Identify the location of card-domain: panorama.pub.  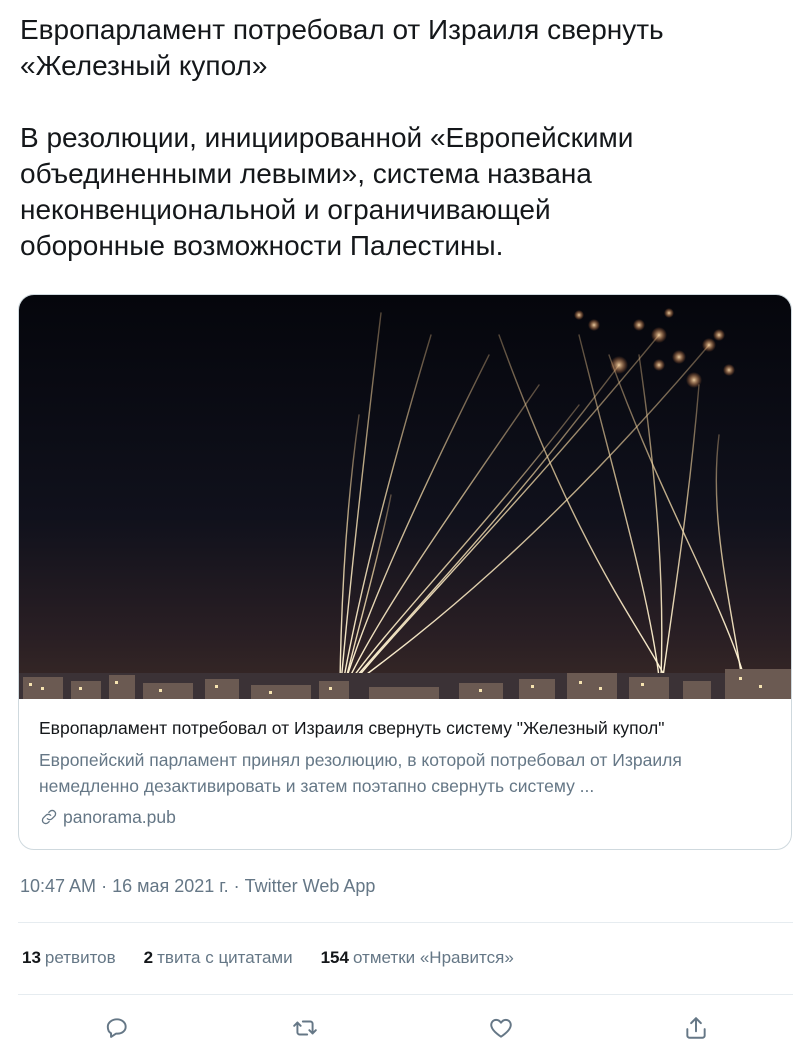
(407, 817).